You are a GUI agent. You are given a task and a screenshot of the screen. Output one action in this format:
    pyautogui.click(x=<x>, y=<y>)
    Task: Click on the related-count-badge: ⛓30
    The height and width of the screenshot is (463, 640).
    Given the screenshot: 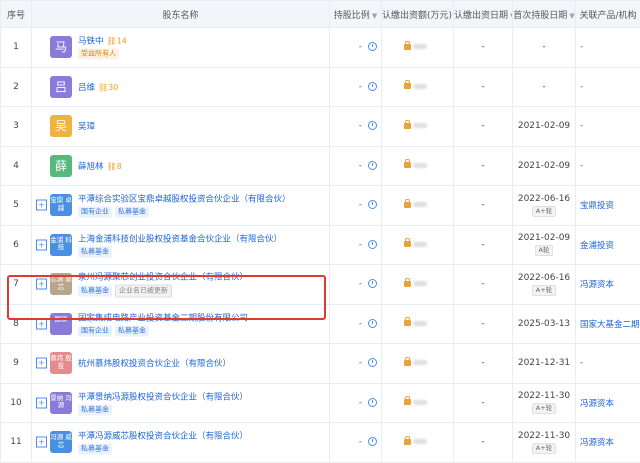 What is the action you would take?
    pyautogui.click(x=108, y=87)
    